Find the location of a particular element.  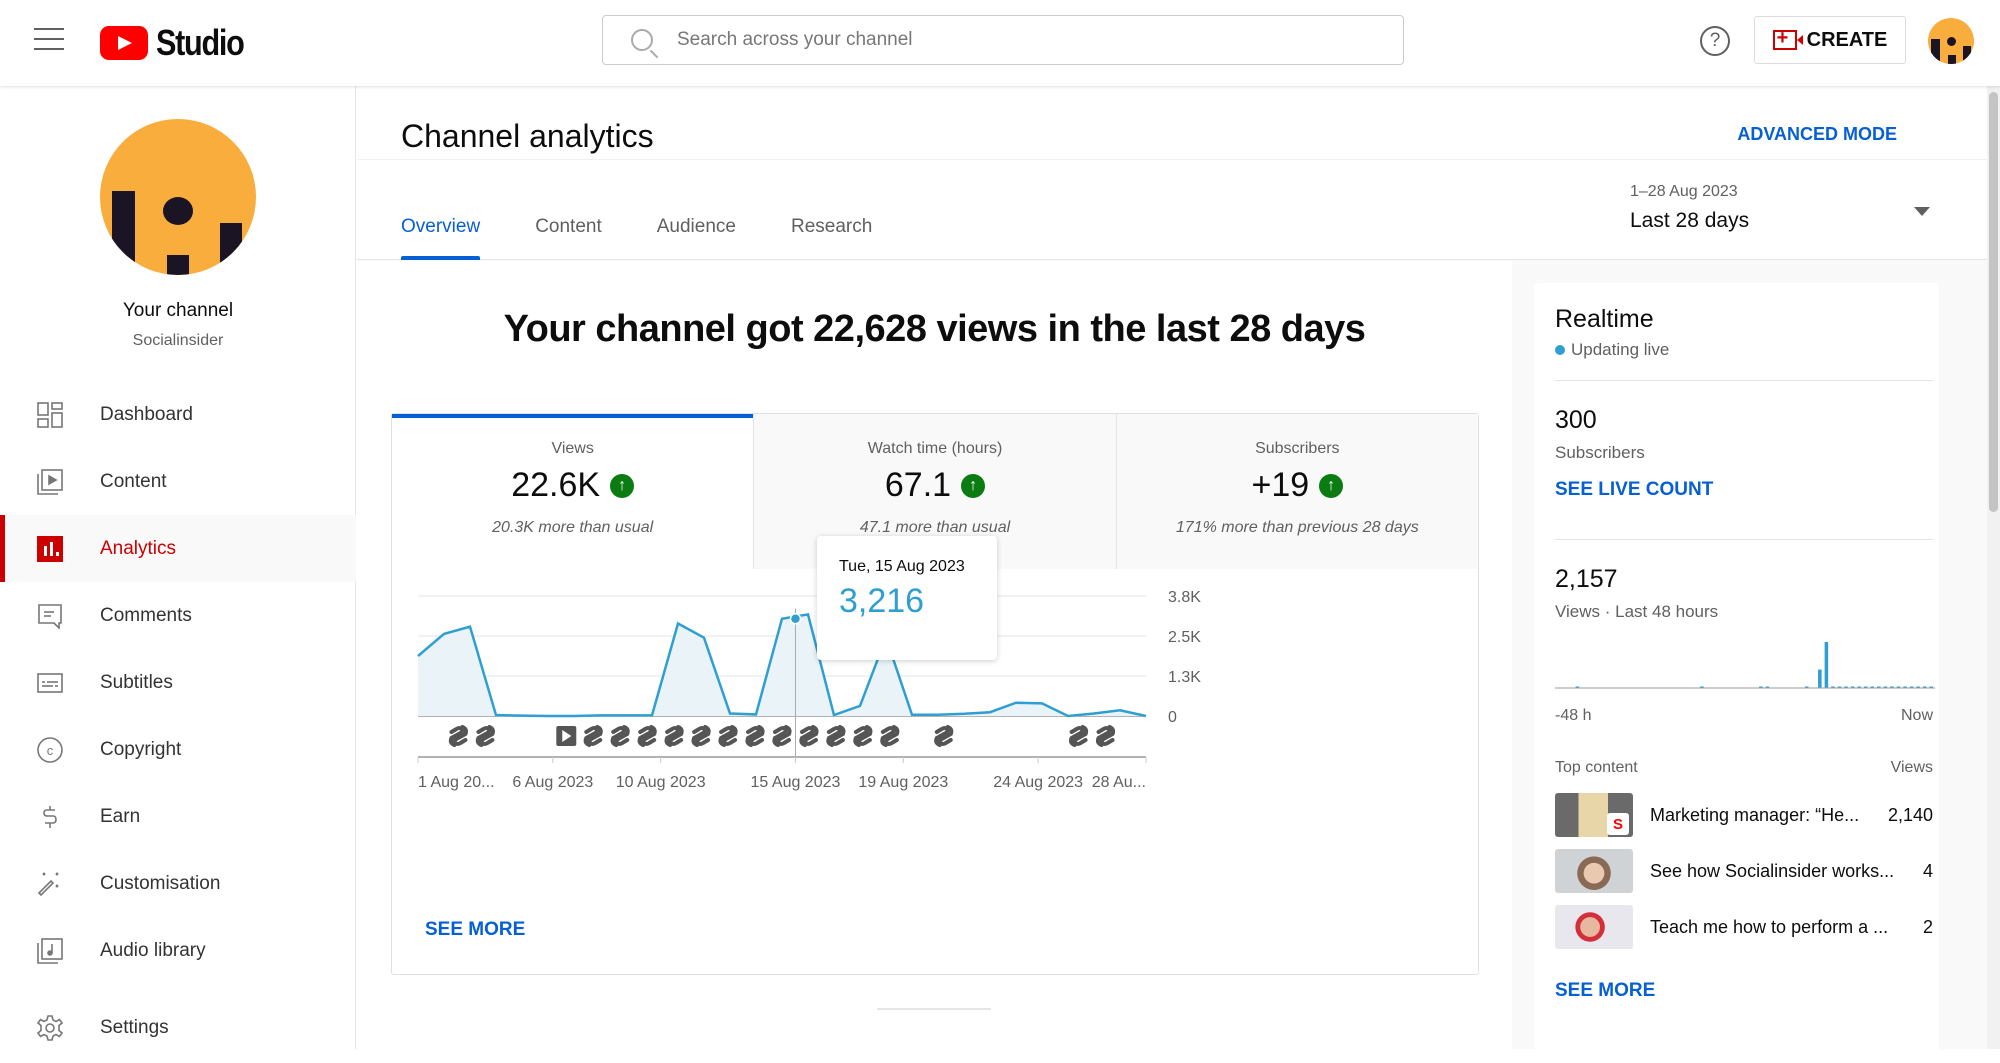

sidebar-item-dashboard: Dashboard is located at coordinates (178, 414).